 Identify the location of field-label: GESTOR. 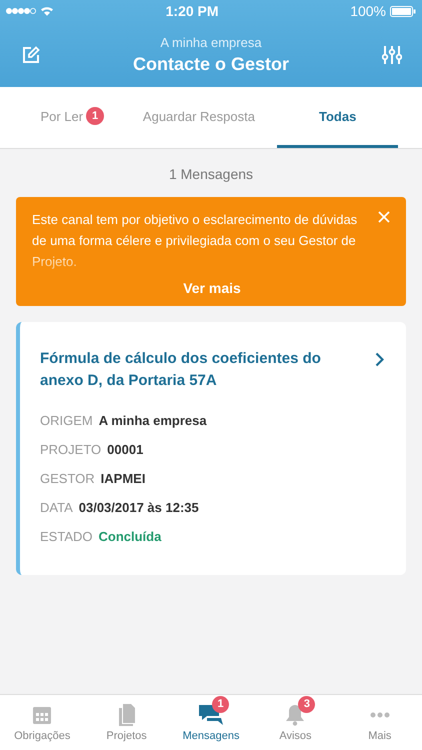
(67, 479).